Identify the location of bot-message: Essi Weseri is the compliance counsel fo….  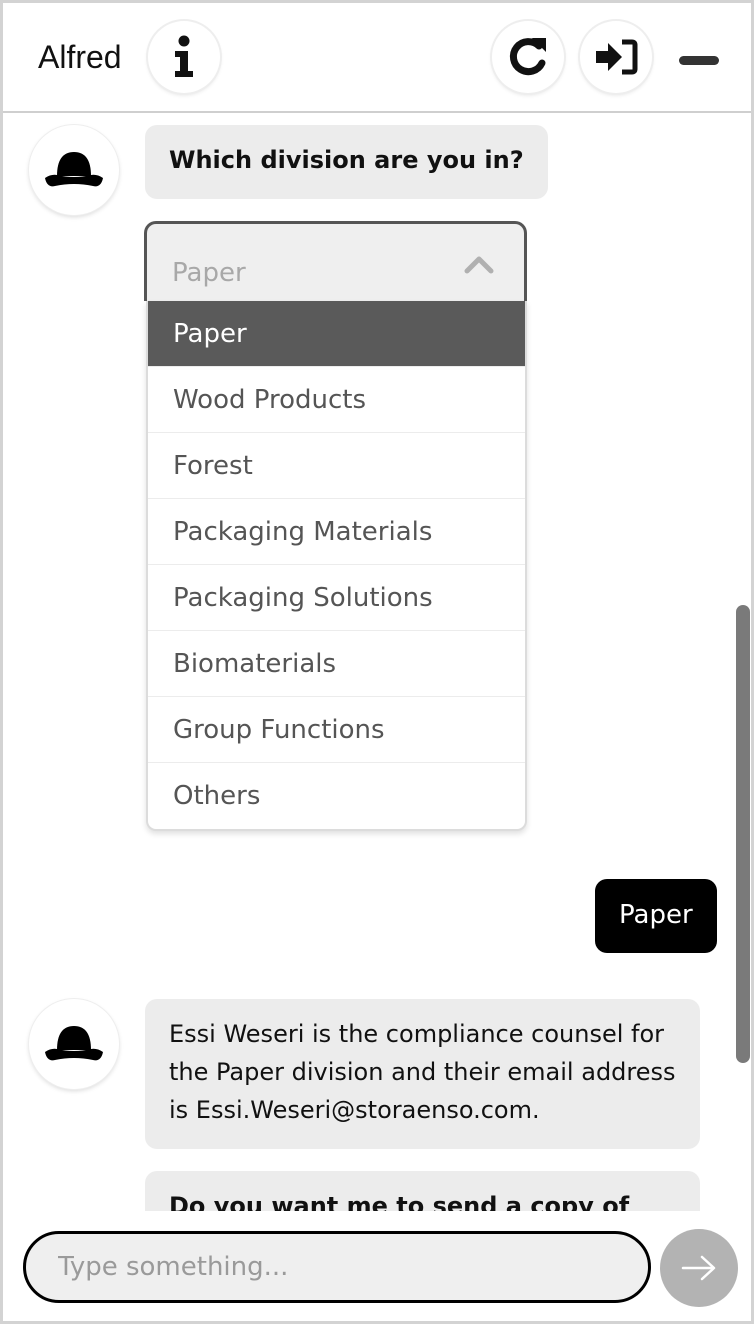
(422, 1074).